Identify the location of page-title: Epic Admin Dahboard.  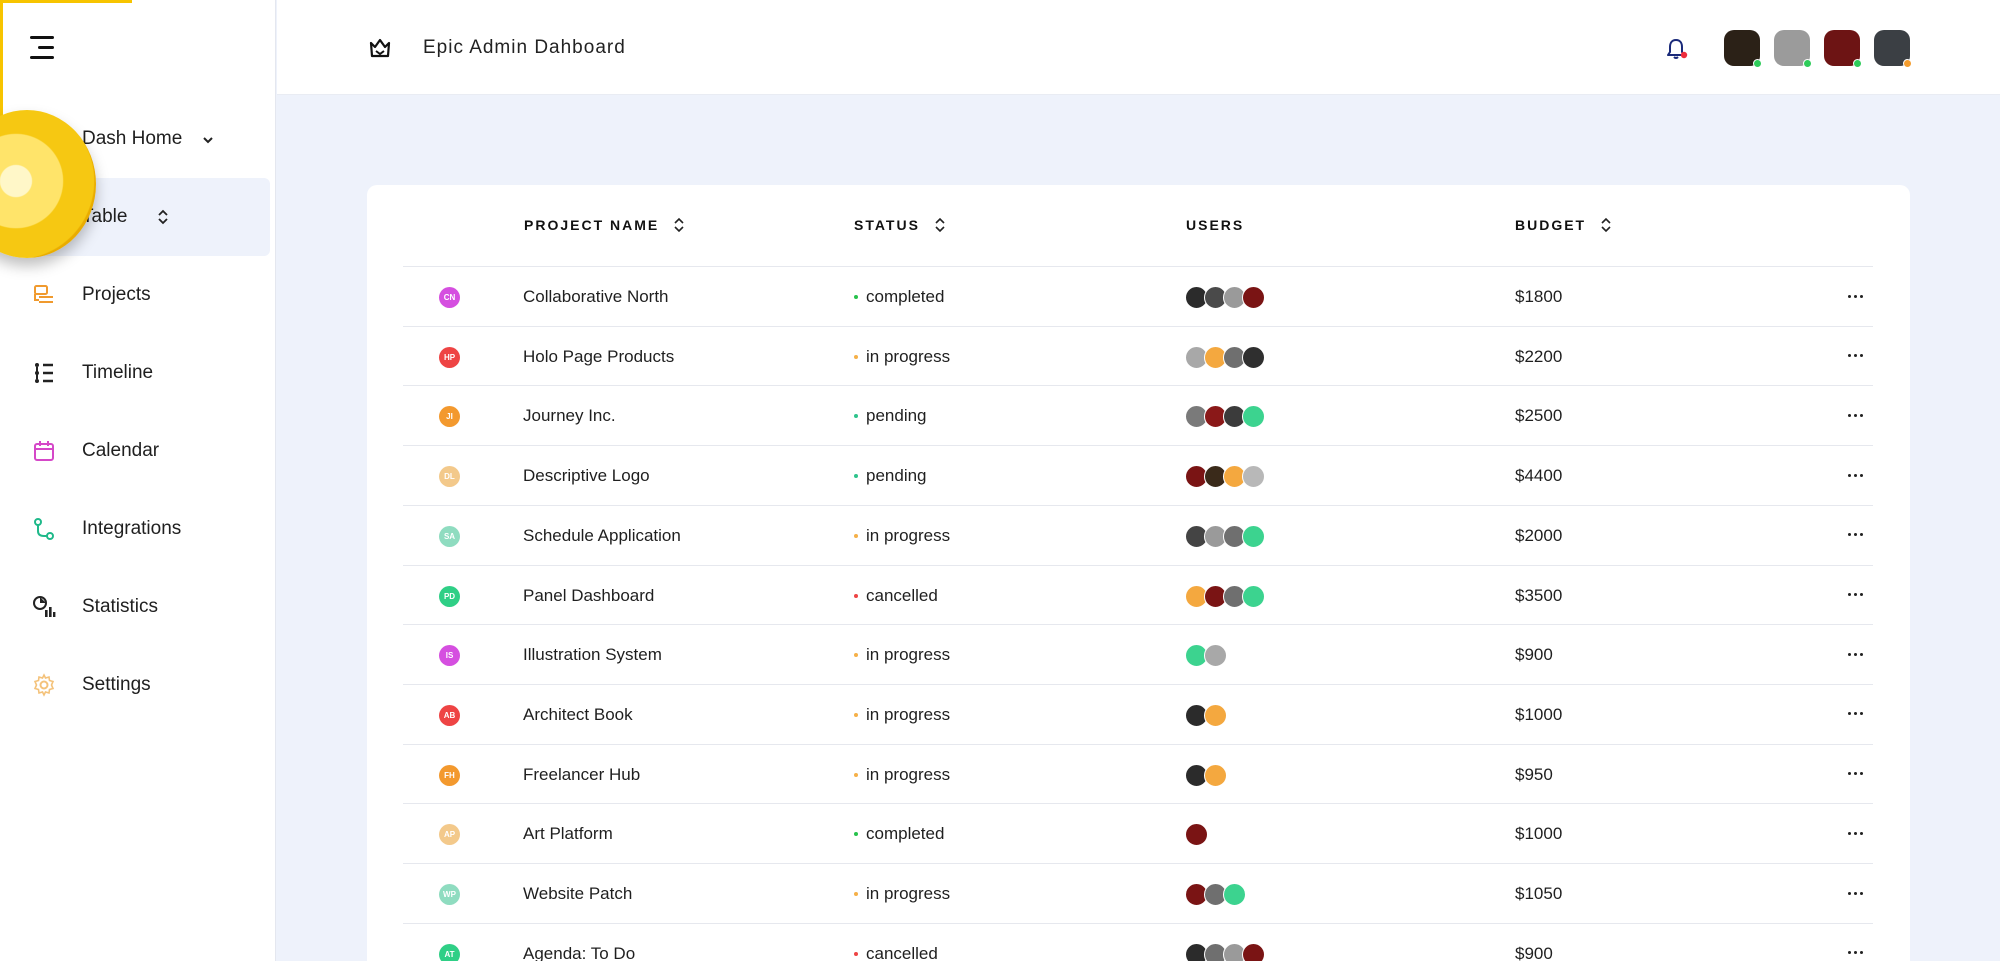
(524, 47).